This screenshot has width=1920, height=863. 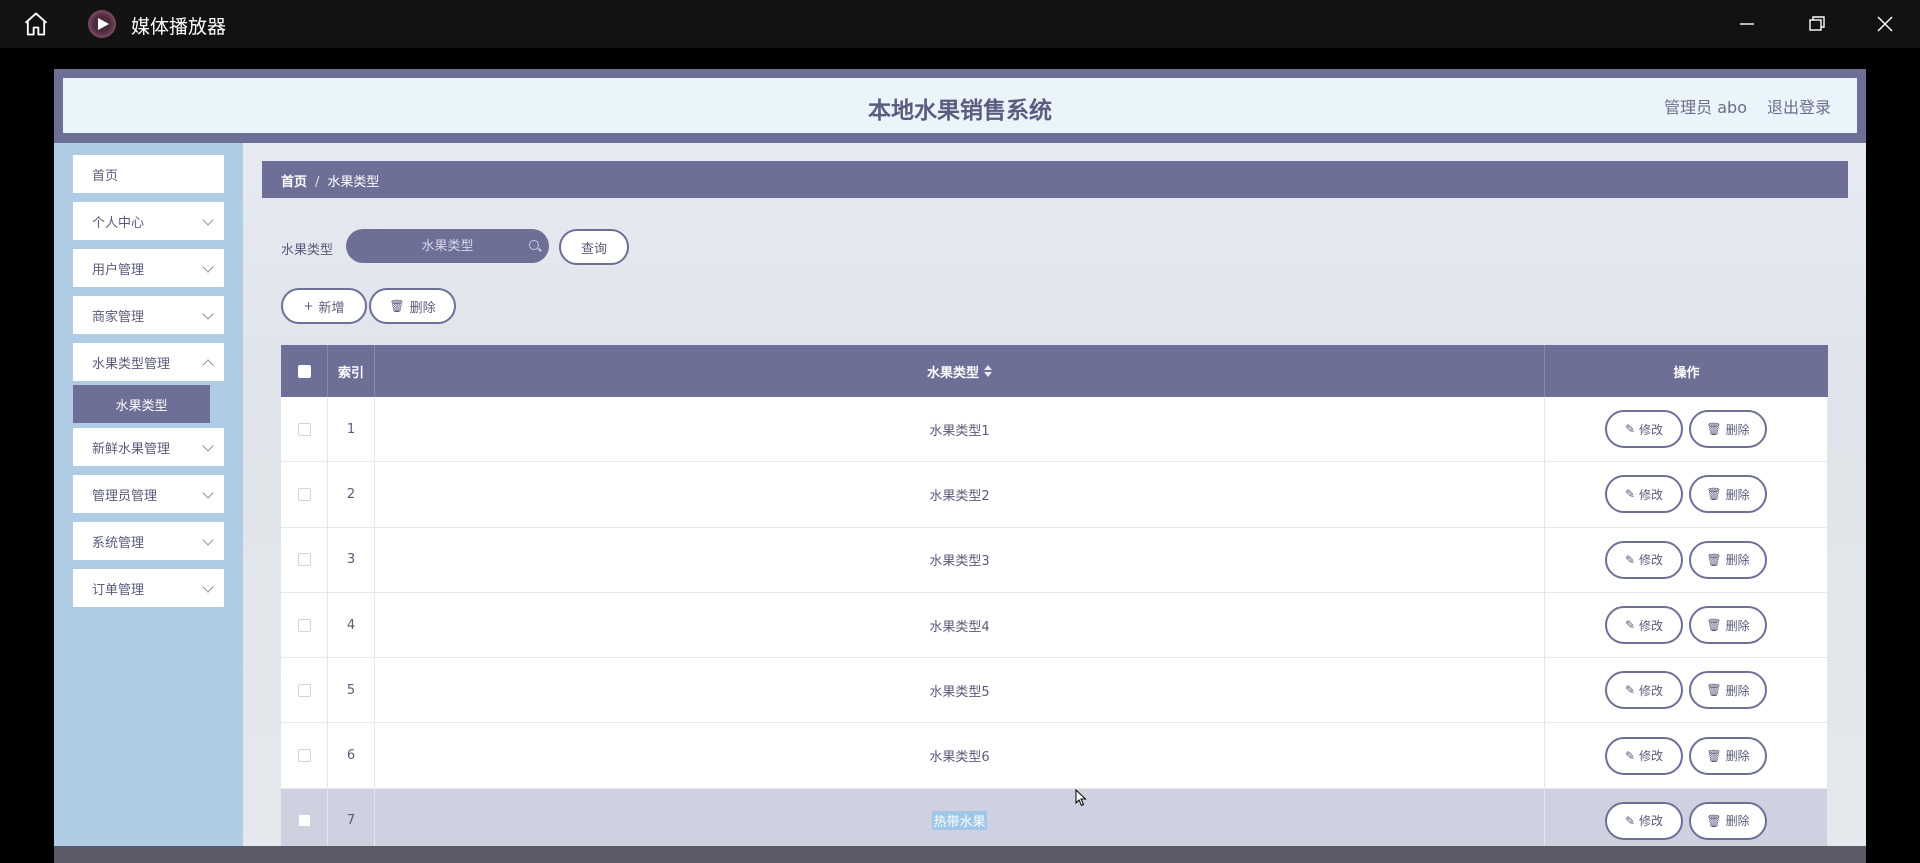 What do you see at coordinates (36, 24) in the screenshot?
I see `home-icon` at bounding box center [36, 24].